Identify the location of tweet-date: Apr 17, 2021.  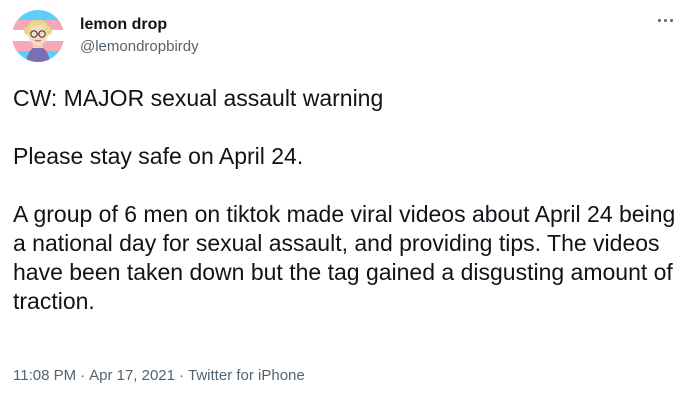
(132, 375).